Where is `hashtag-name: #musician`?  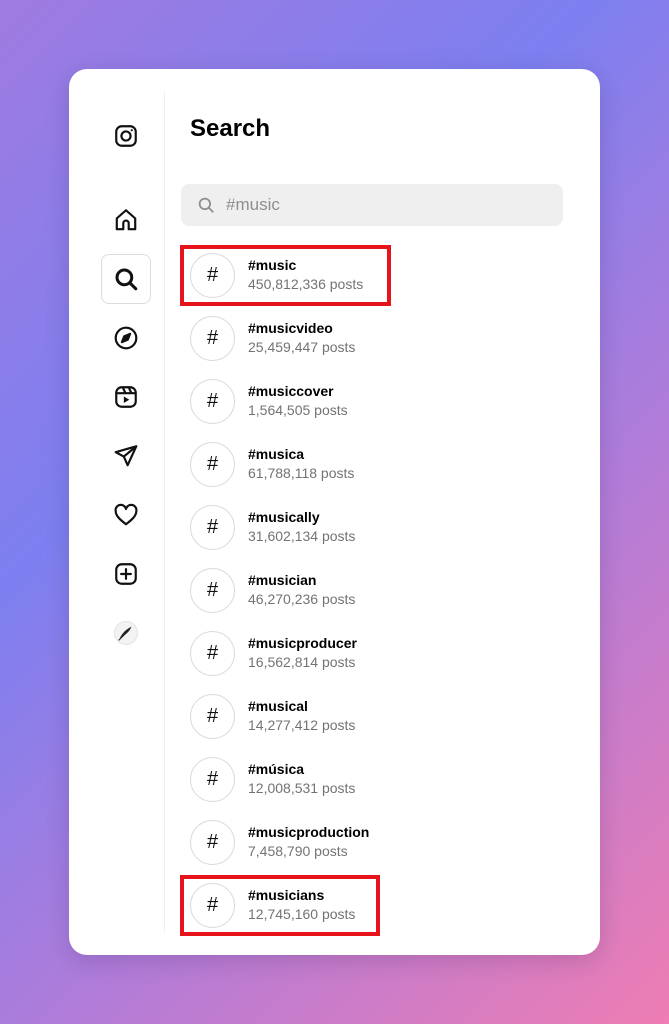 hashtag-name: #musician is located at coordinates (282, 580).